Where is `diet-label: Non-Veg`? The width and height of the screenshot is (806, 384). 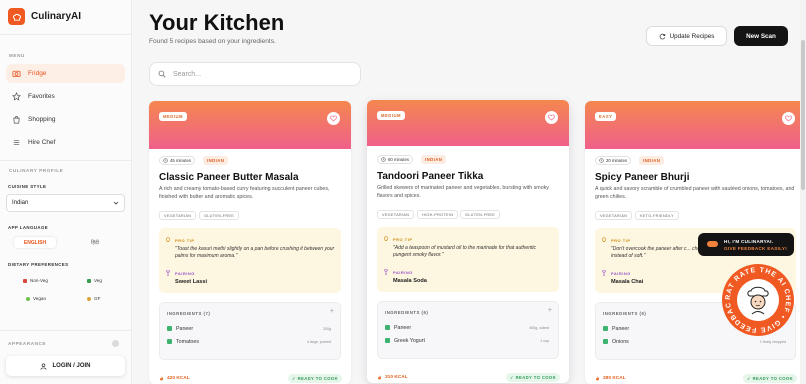
diet-label: Non-Veg is located at coordinates (39, 280).